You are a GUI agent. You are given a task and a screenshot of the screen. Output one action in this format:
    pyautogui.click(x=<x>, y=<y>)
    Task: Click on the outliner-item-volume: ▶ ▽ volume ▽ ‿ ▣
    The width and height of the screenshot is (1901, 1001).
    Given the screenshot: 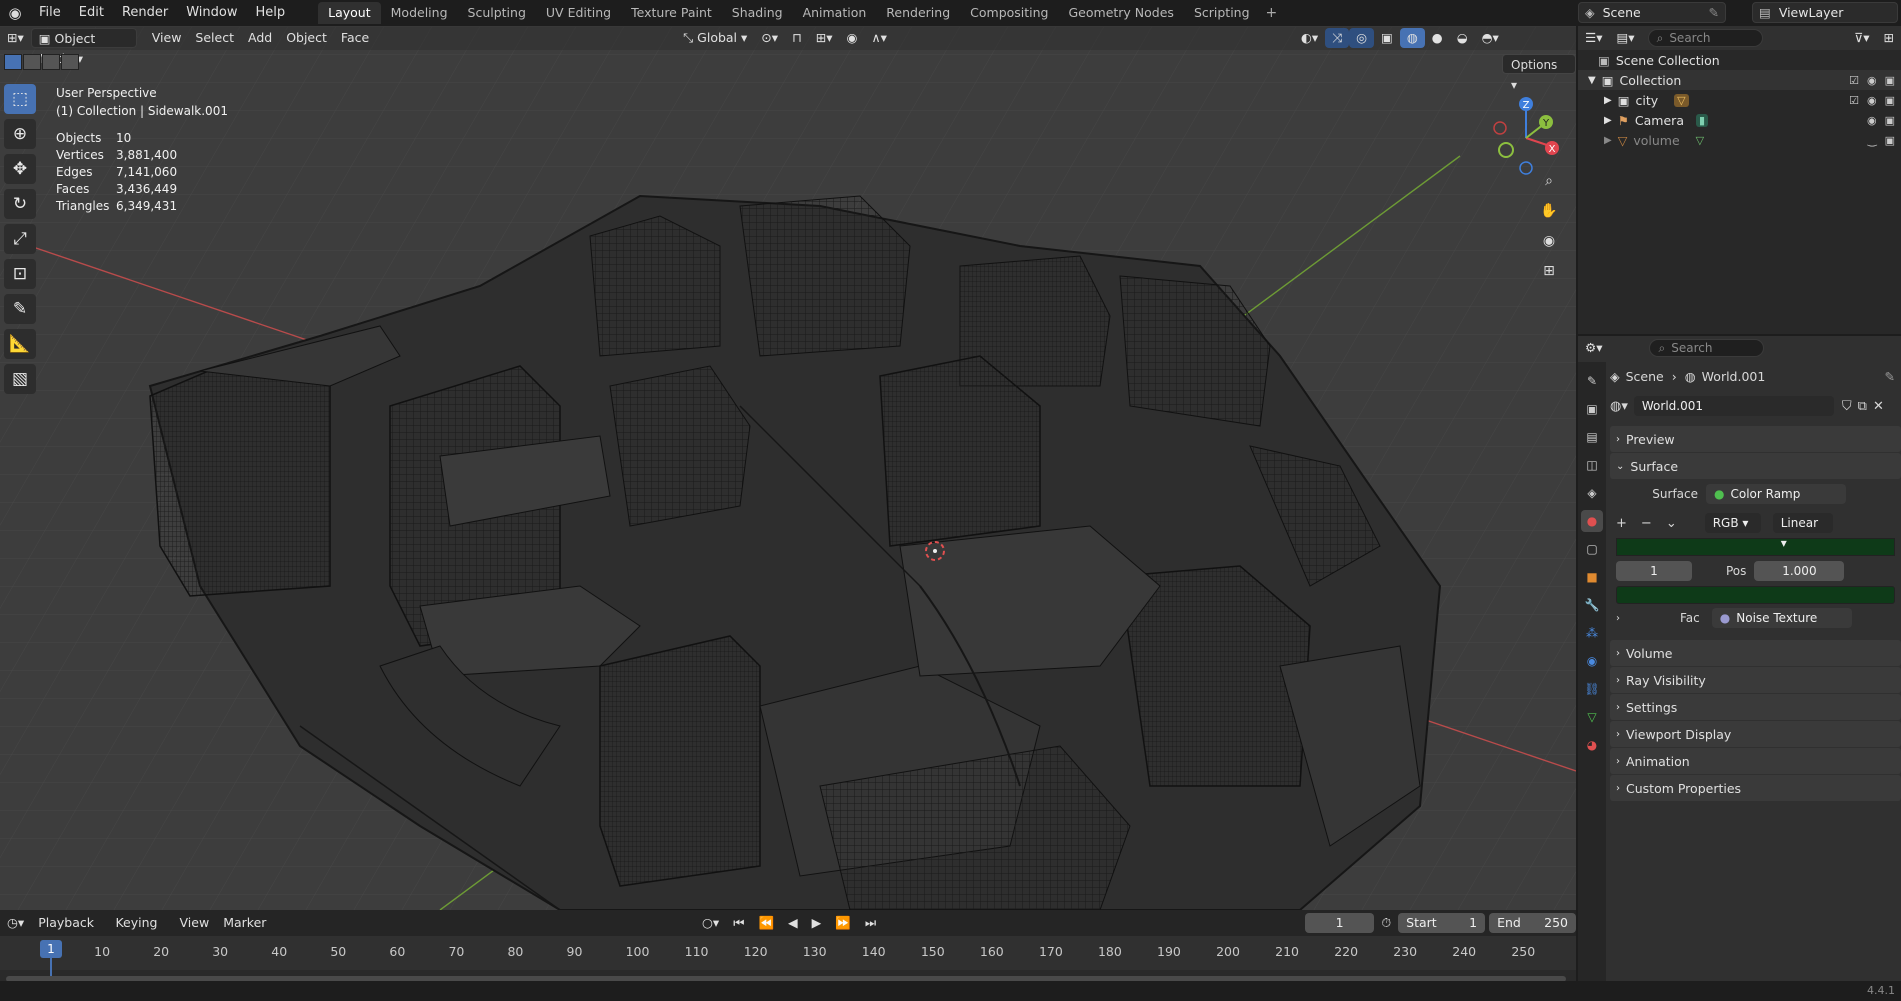 What is the action you would take?
    pyautogui.click(x=1739, y=140)
    